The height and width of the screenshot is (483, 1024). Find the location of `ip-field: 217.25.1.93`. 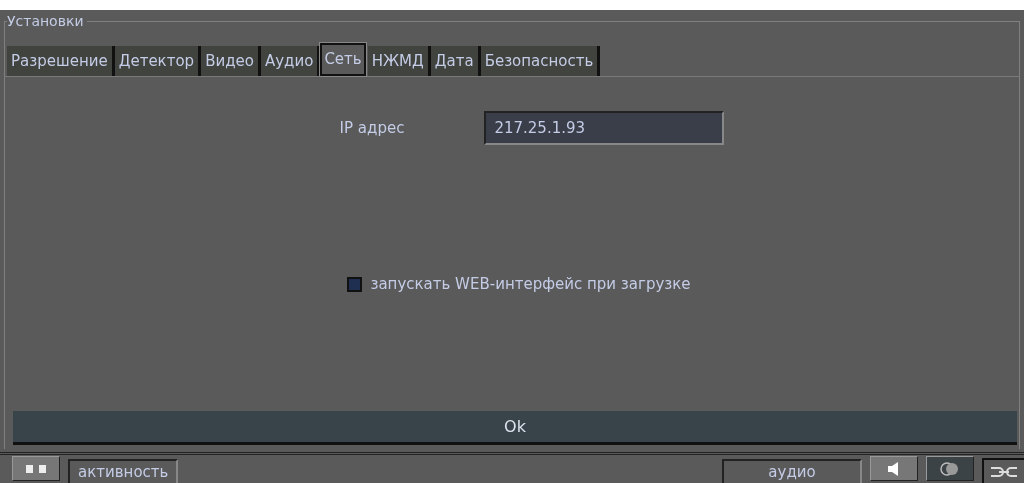

ip-field: 217.25.1.93 is located at coordinates (604, 128).